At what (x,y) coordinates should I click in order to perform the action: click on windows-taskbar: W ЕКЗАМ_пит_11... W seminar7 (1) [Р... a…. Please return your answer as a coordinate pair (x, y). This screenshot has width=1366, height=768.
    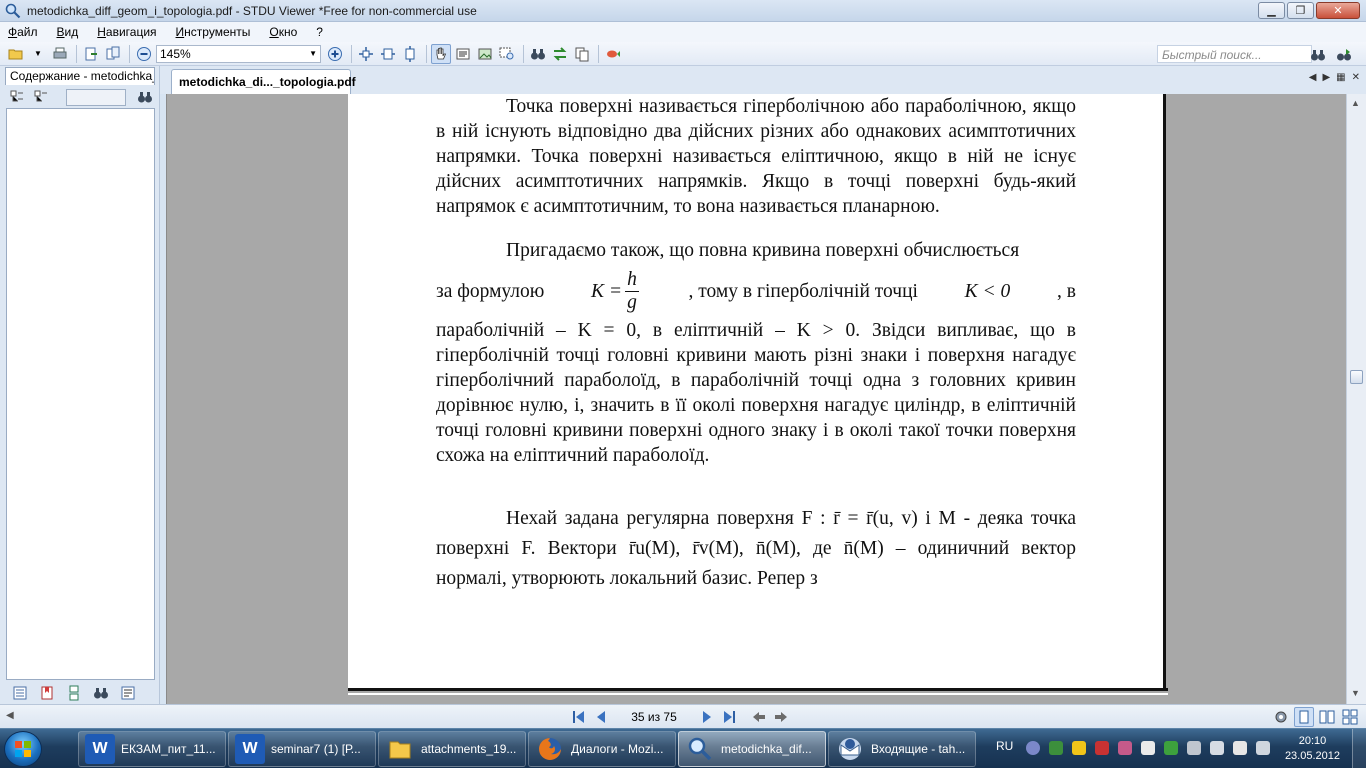
    Looking at the image, I should click on (683, 748).